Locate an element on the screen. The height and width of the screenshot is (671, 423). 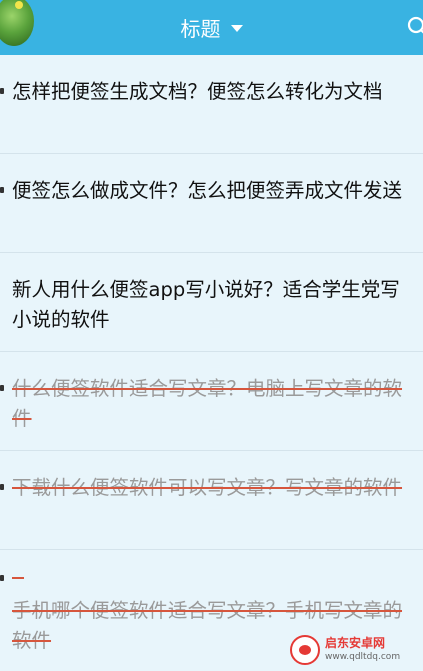
list-item: 便签怎么做成文件？怎么把便签弄成文件发送 is located at coordinates (211, 203).